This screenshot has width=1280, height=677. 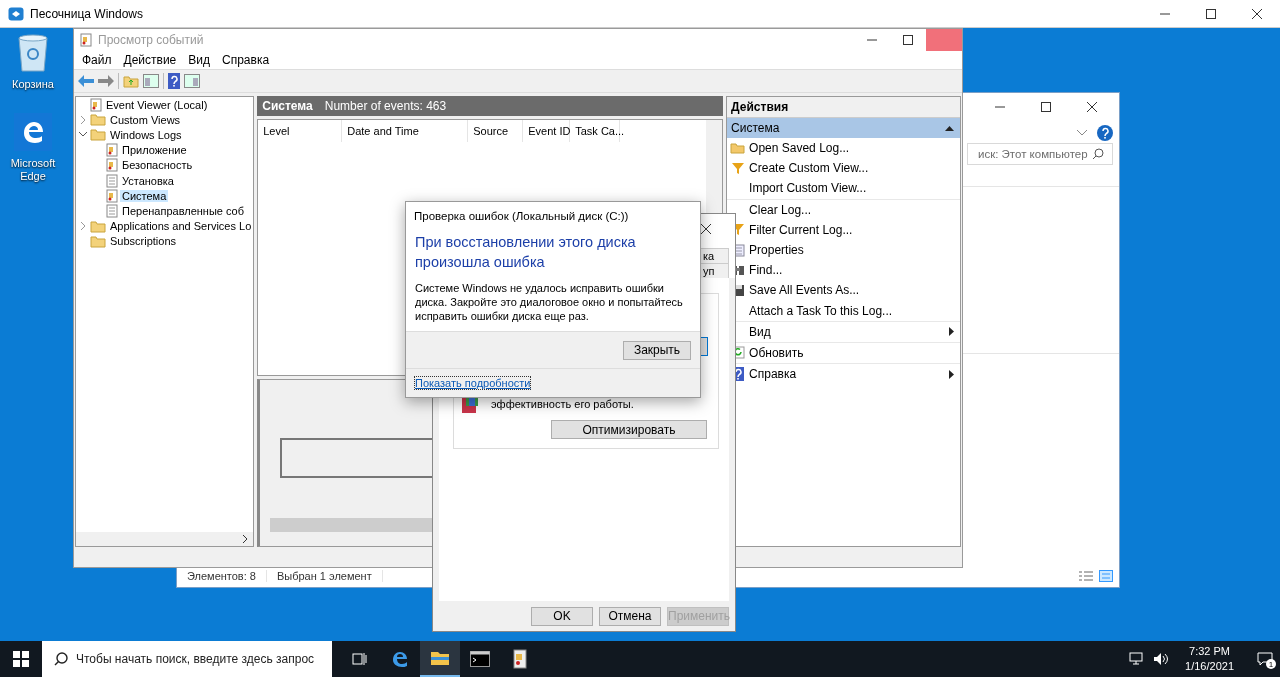 What do you see at coordinates (1265, 659) in the screenshot?
I see `notification-icon` at bounding box center [1265, 659].